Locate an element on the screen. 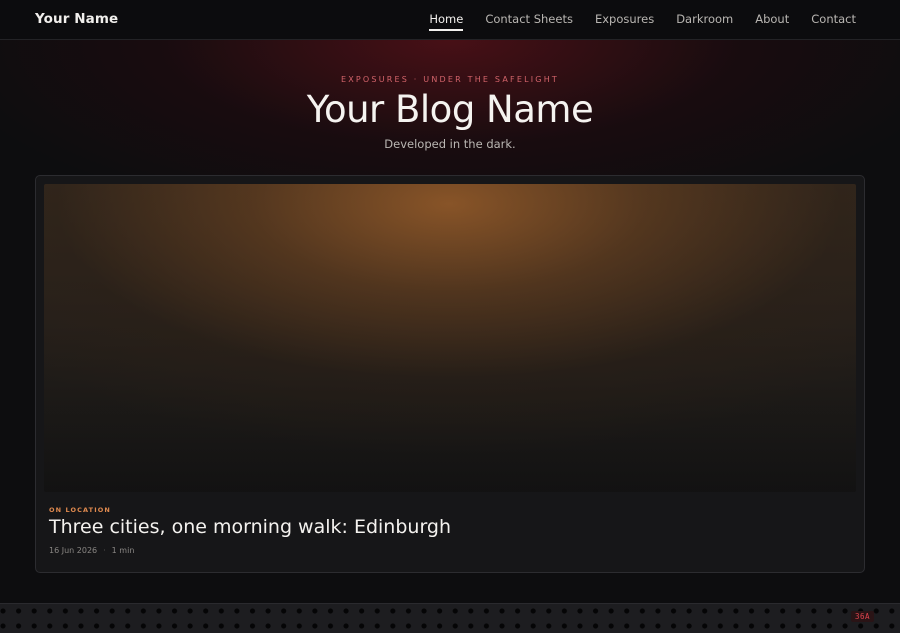 This screenshot has height=633, width=900. film-strip-footer: 36A is located at coordinates (450, 618).